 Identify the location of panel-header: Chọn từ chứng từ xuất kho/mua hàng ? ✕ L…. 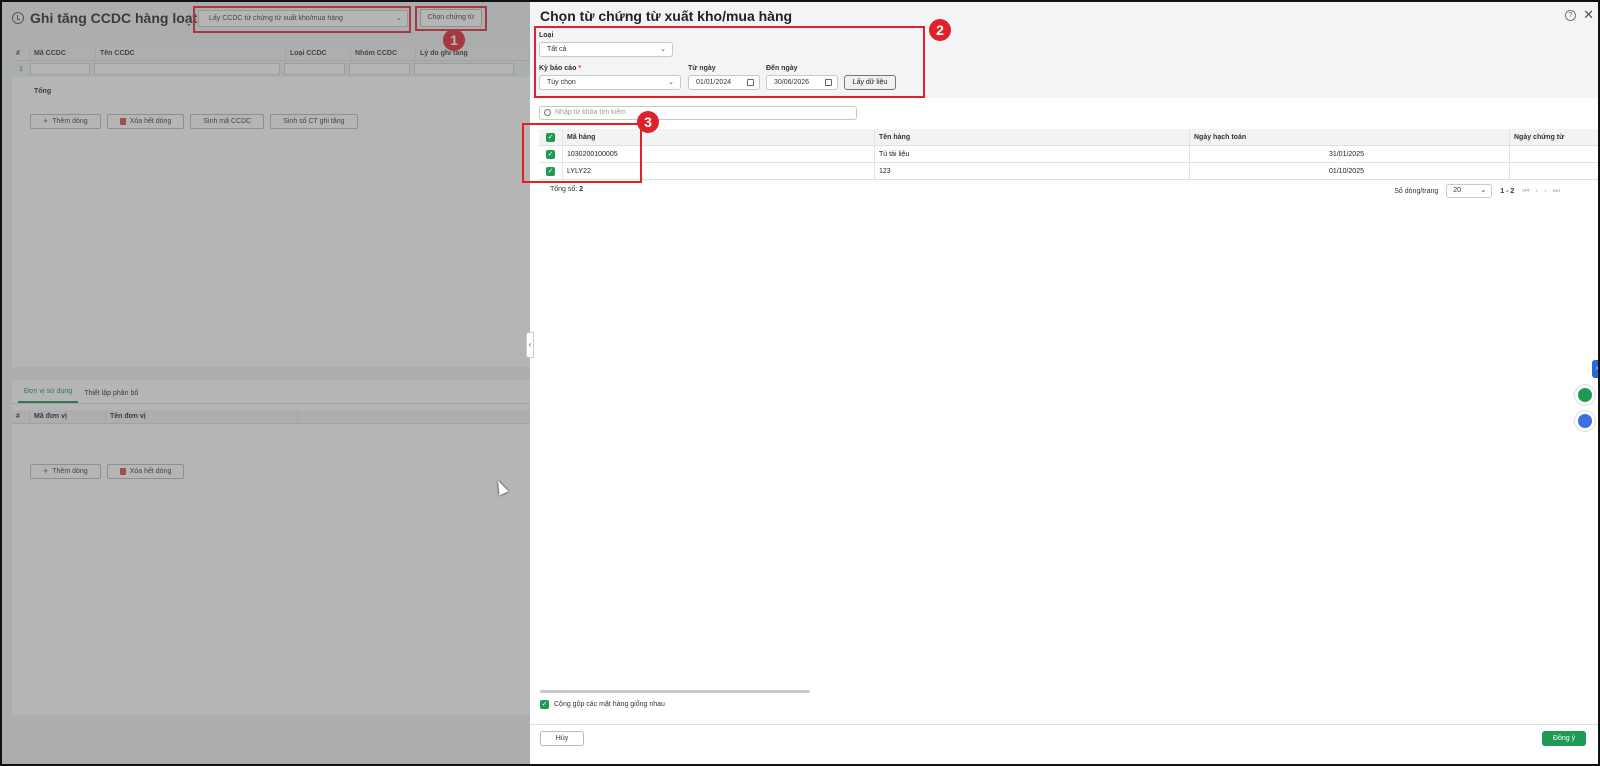
(1064, 50).